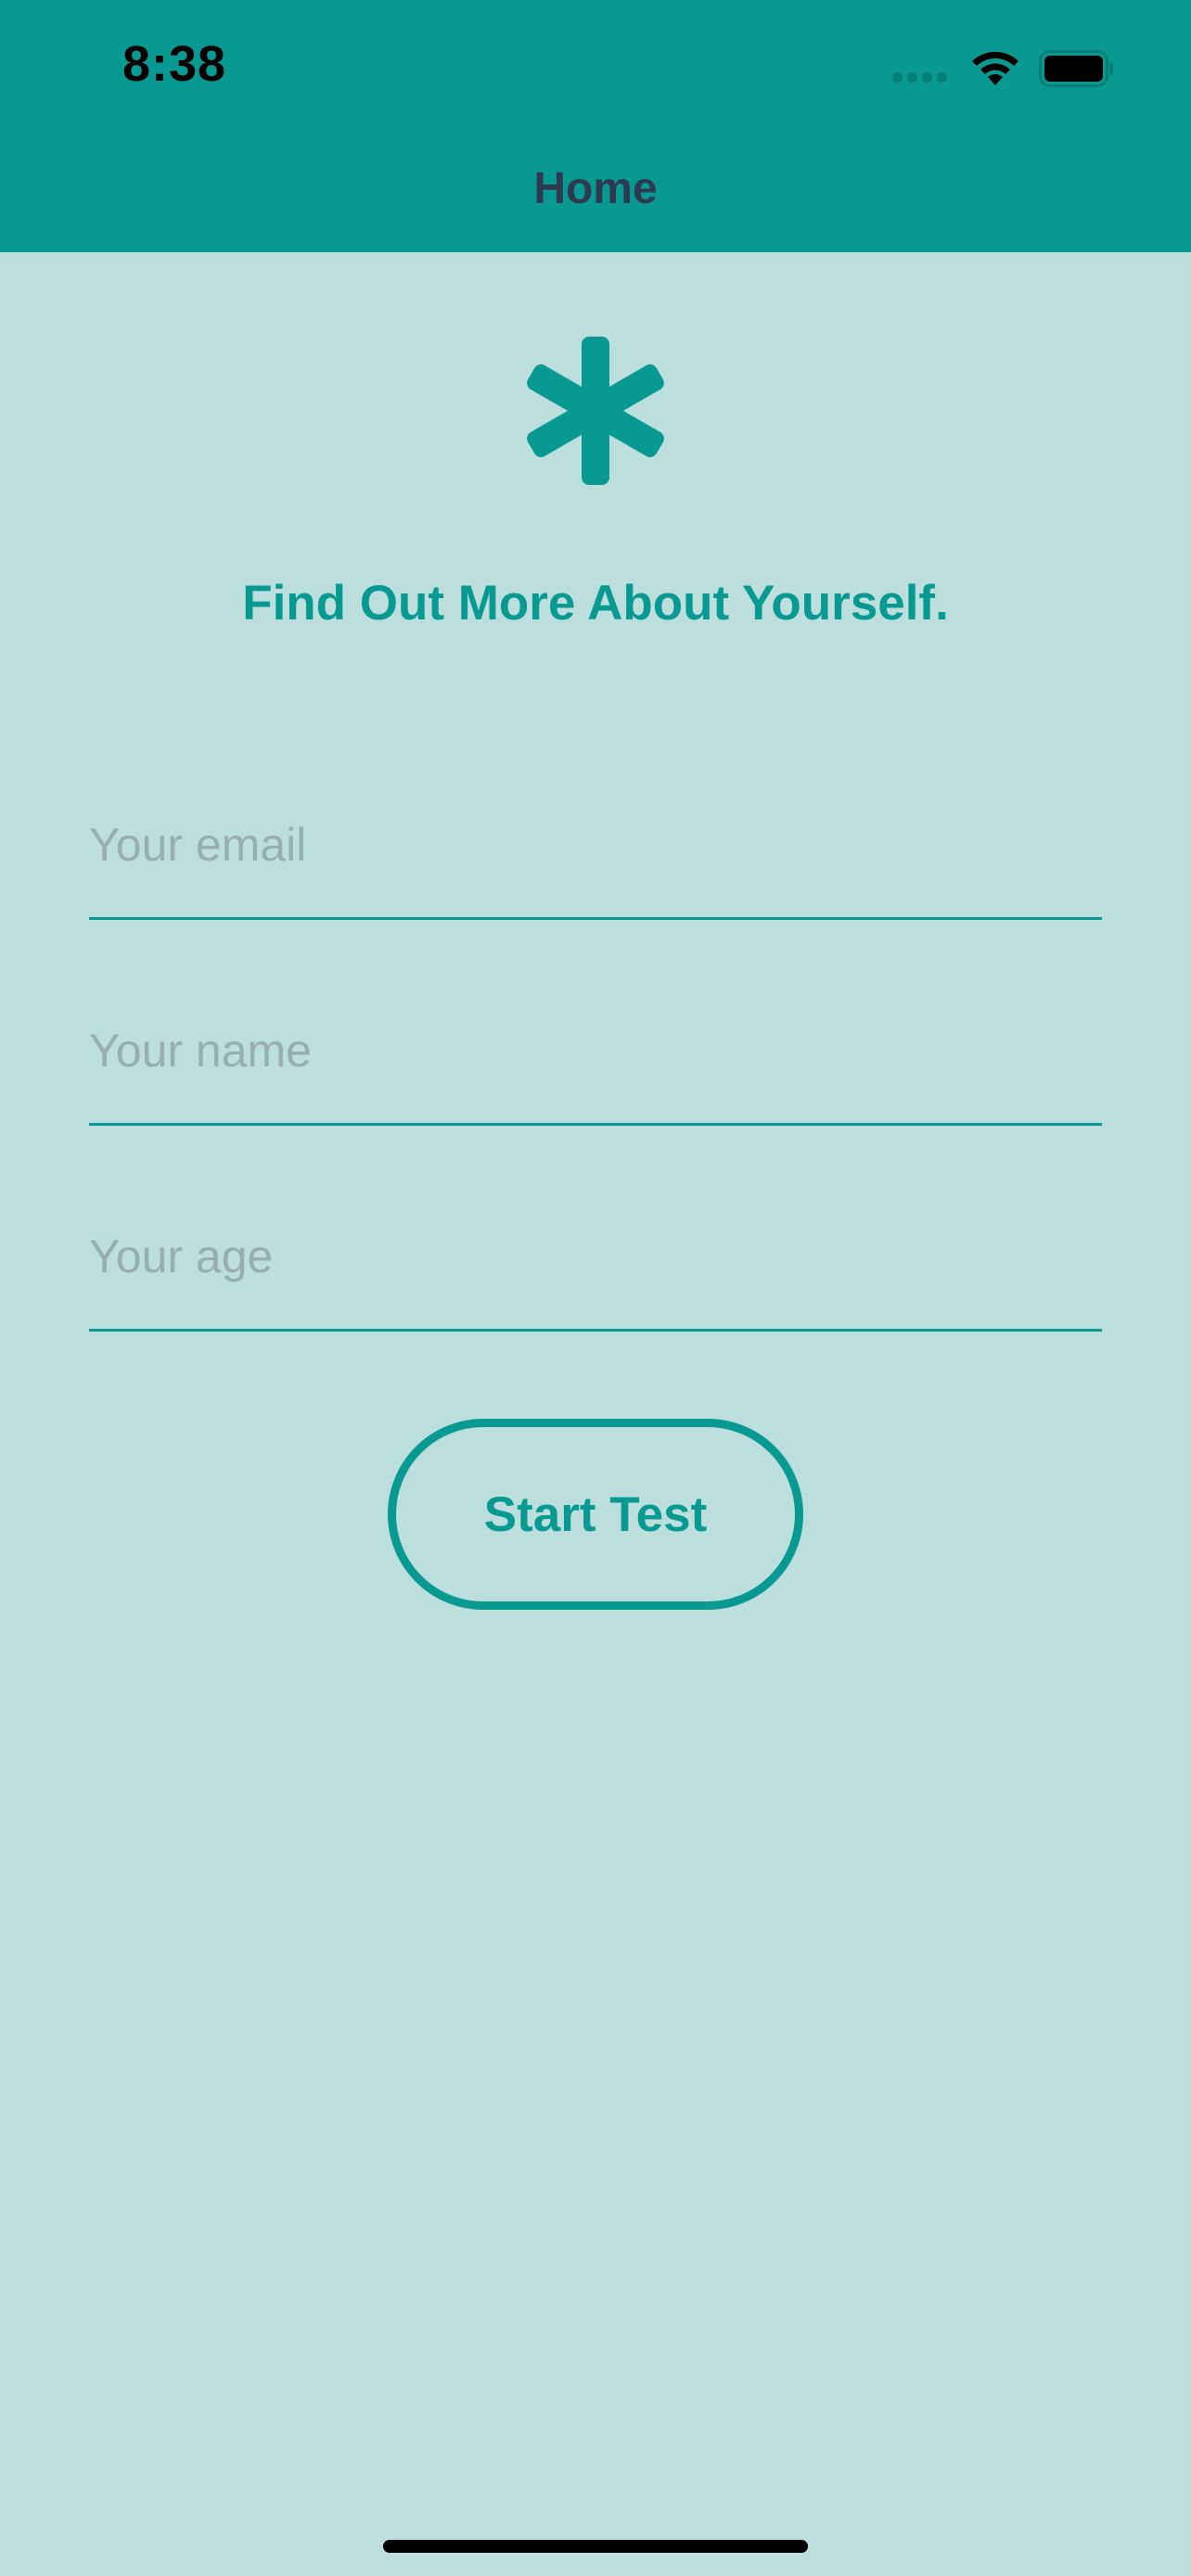 Image resolution: width=1191 pixels, height=2576 pixels. Describe the element at coordinates (595, 603) in the screenshot. I see `tagline: Find Out More About Yourself.` at that location.